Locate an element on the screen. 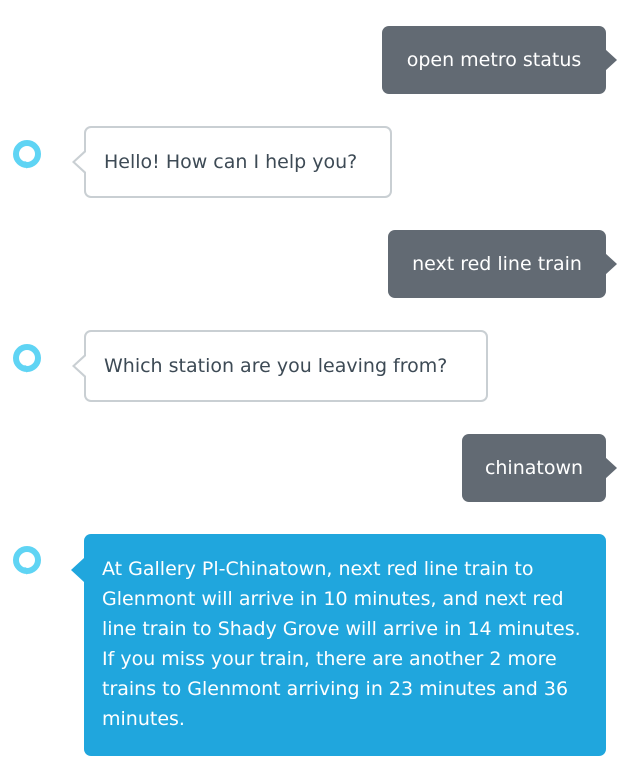 Image resolution: width=638 pixels, height=776 pixels. user-message: next red line train is located at coordinates (502, 264).